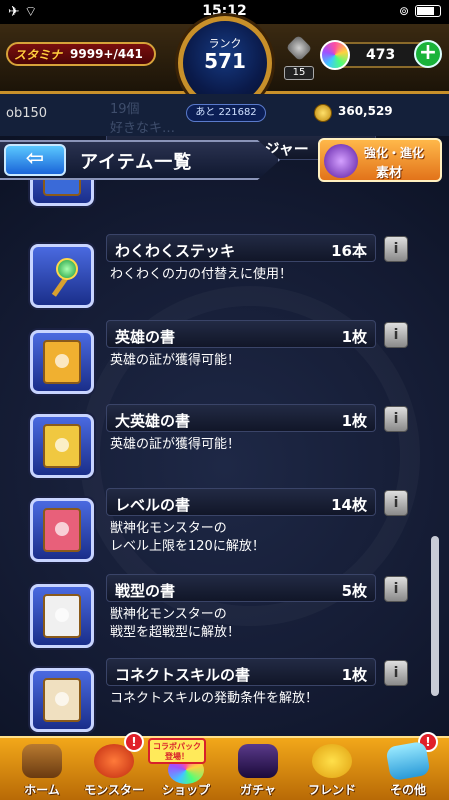  Describe the element at coordinates (136, 162) in the screenshot. I see `page-title: アイテム一覧` at that location.